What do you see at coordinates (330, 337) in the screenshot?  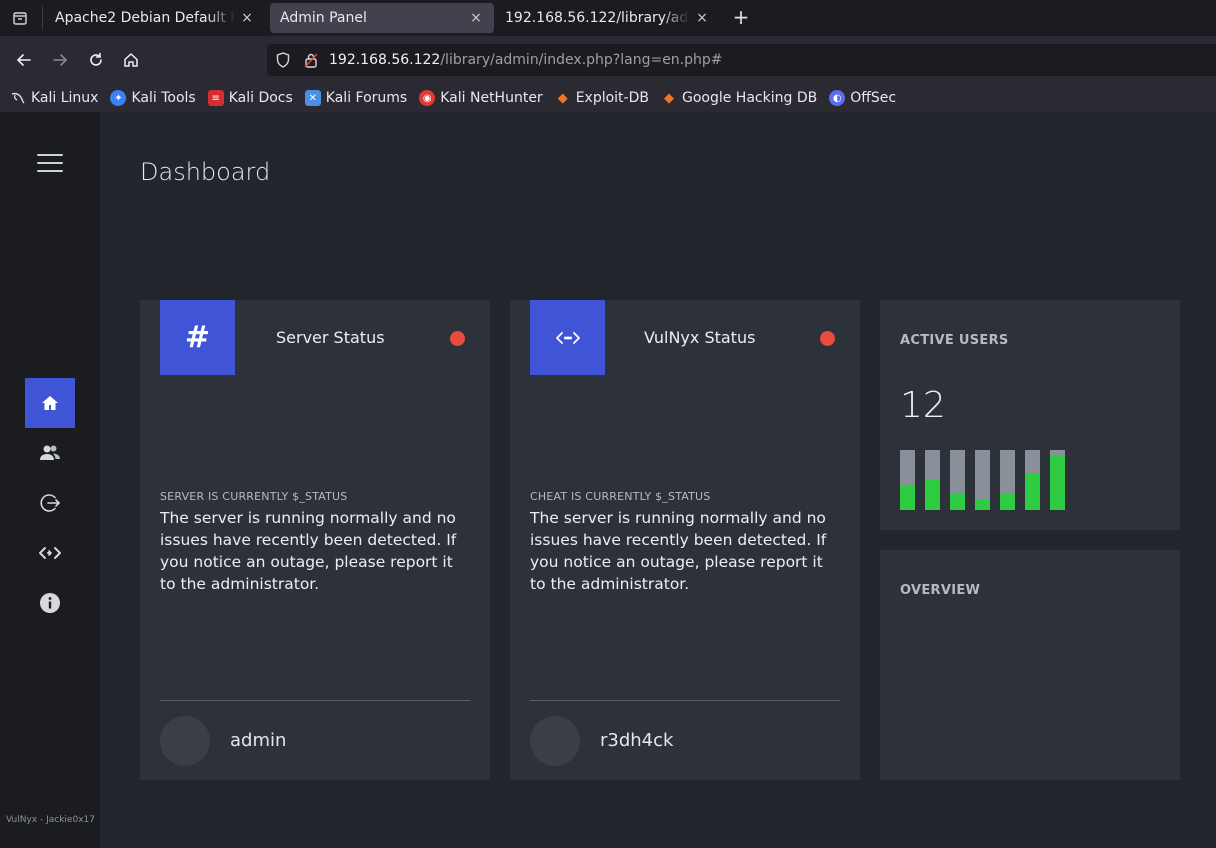 I see `card-title: Server Status` at bounding box center [330, 337].